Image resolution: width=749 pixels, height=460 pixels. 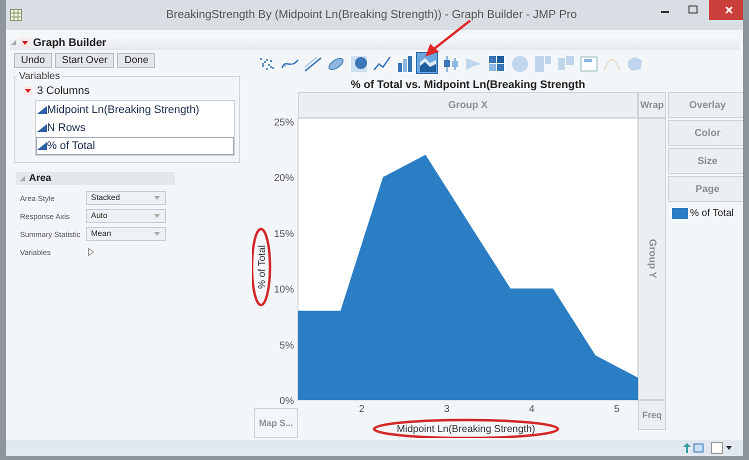 I want to click on y-tick-label: 0%, so click(x=287, y=401).